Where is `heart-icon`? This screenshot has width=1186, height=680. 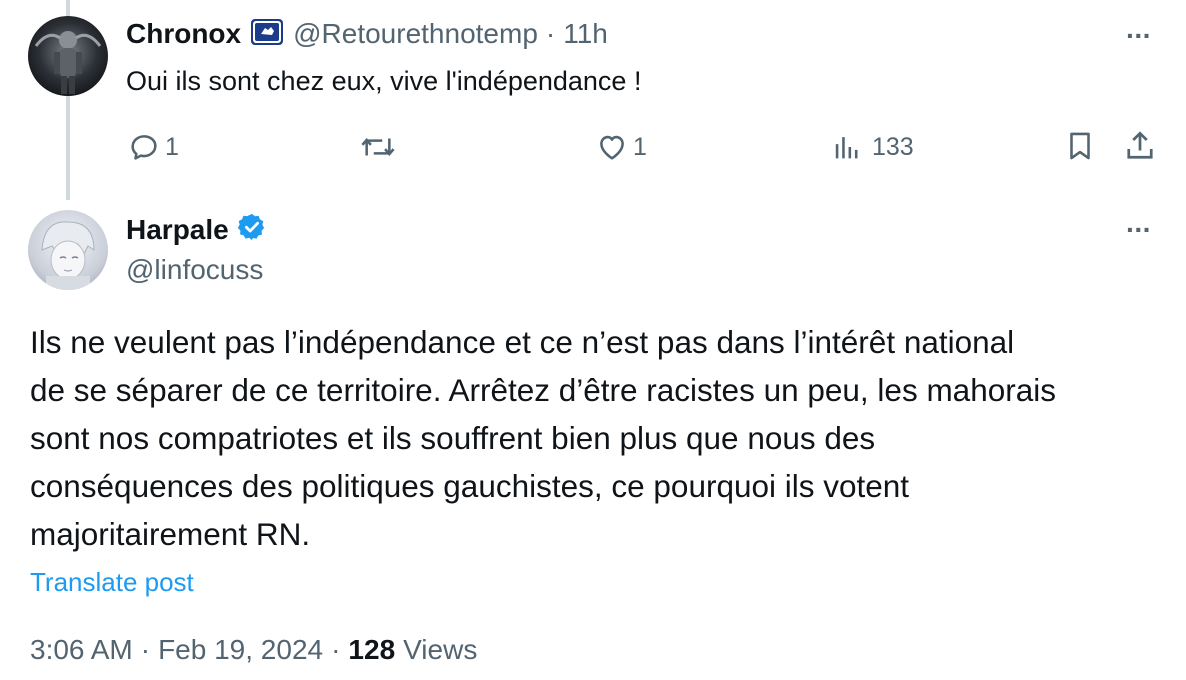 heart-icon is located at coordinates (612, 147).